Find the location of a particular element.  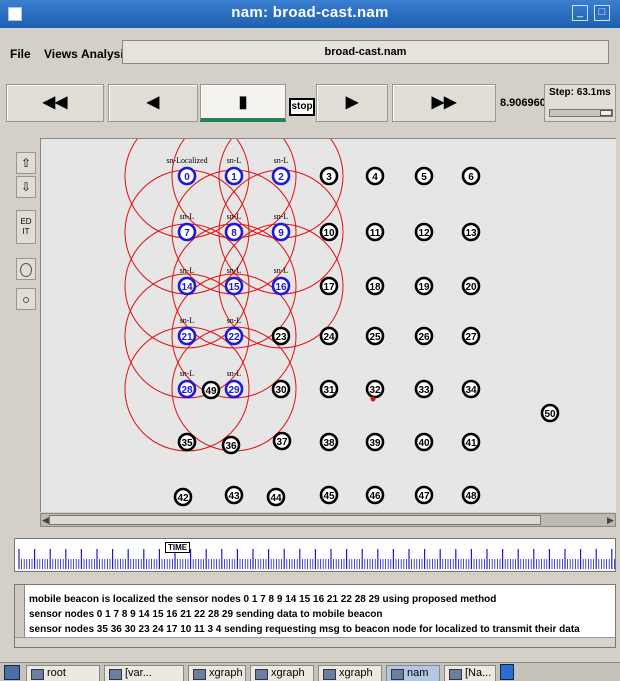

taskbar-item: root is located at coordinates (63, 673).